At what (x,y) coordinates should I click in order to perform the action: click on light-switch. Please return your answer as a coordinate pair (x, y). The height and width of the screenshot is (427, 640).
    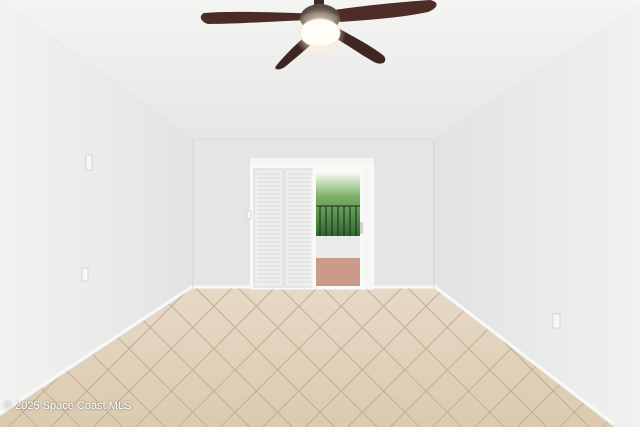
    Looking at the image, I should click on (89, 162).